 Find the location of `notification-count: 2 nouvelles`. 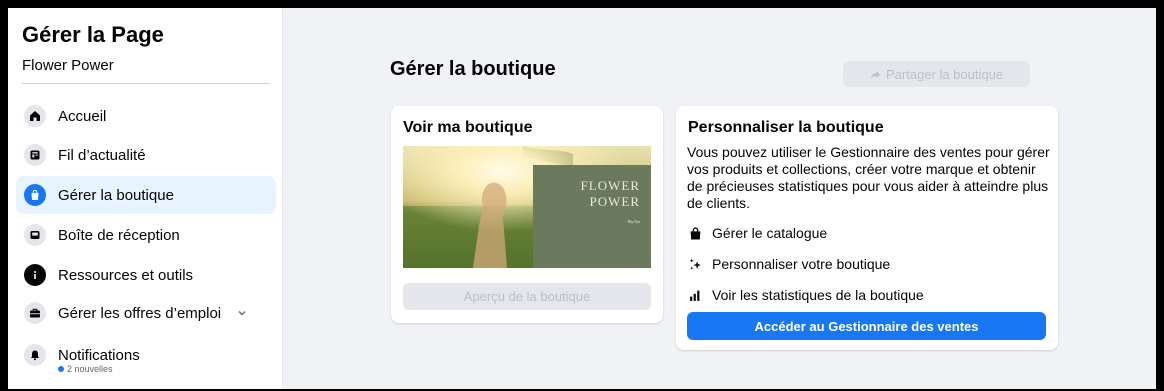

notification-count: 2 nouvelles is located at coordinates (90, 369).